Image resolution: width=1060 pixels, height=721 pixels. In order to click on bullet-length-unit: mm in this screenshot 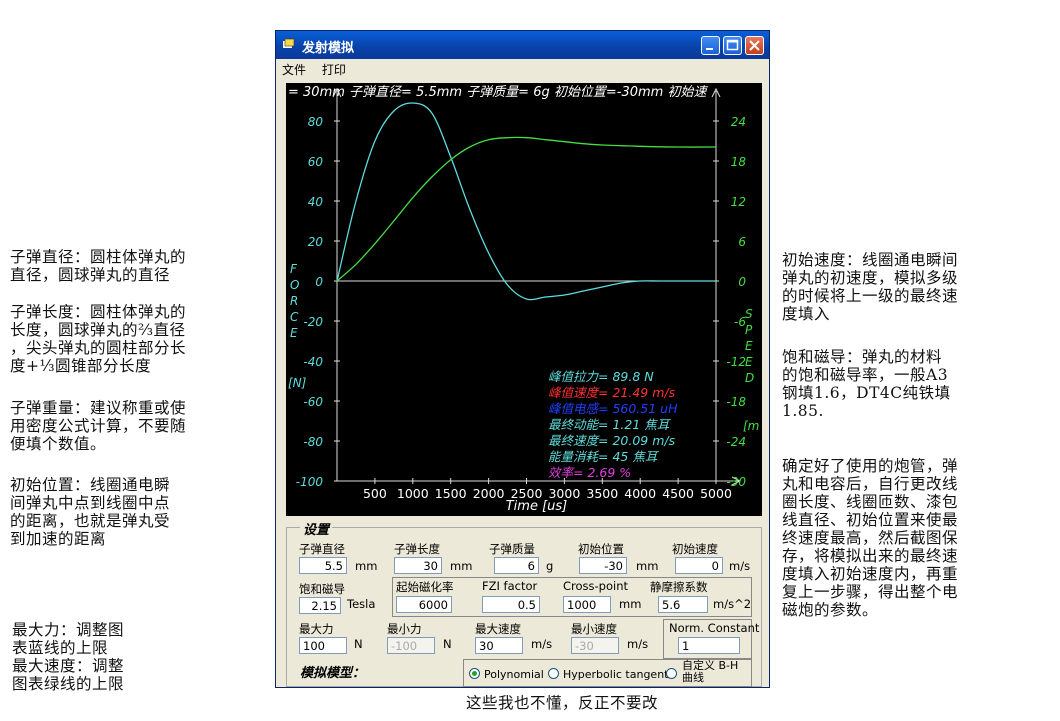, I will do `click(461, 566)`.